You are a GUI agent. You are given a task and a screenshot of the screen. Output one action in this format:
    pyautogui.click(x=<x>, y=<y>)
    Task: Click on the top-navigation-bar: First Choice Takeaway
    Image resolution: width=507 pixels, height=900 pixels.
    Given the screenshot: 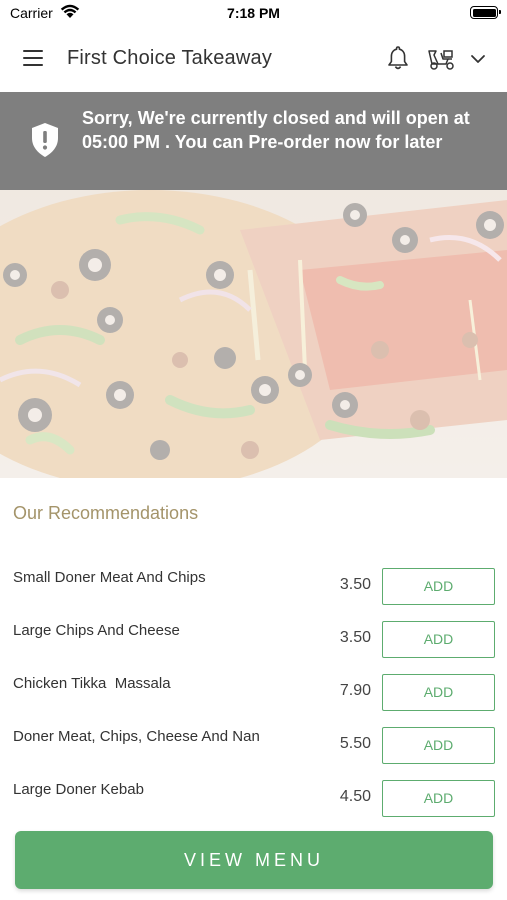 What is the action you would take?
    pyautogui.click(x=253, y=59)
    